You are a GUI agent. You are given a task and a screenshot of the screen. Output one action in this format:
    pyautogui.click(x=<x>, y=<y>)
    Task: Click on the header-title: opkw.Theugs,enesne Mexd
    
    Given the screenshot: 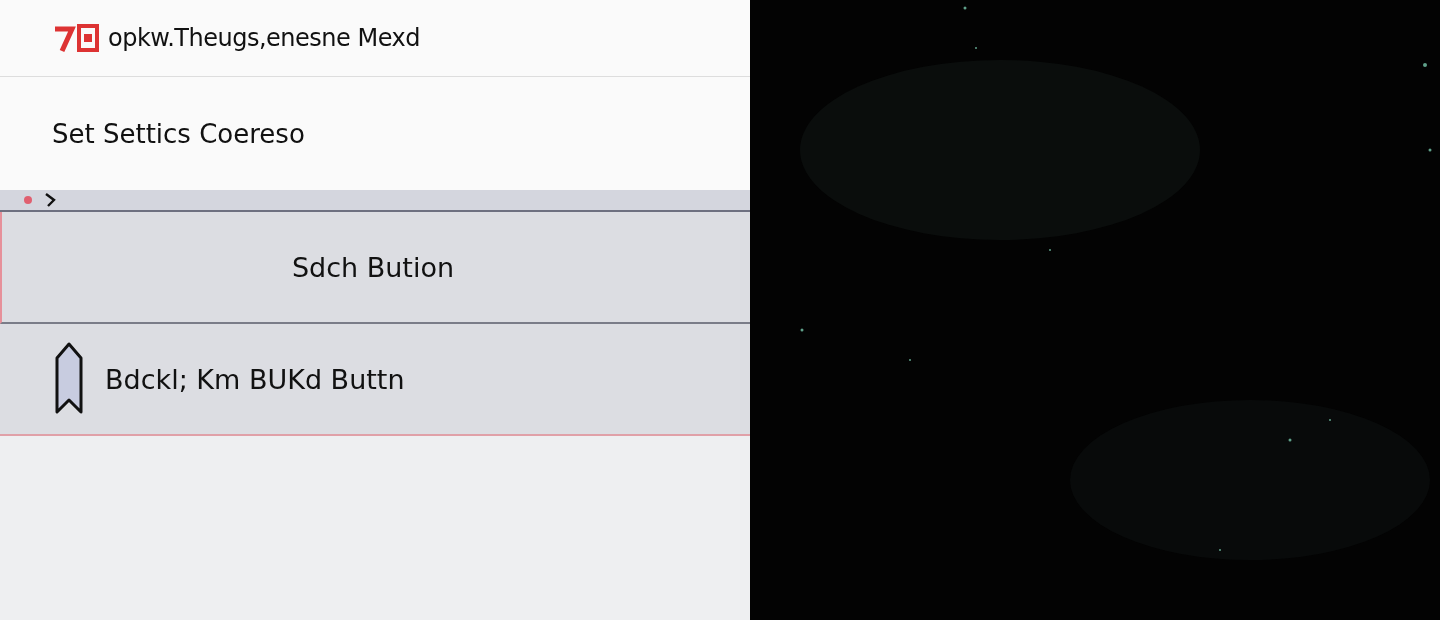 What is the action you would take?
    pyautogui.click(x=264, y=38)
    